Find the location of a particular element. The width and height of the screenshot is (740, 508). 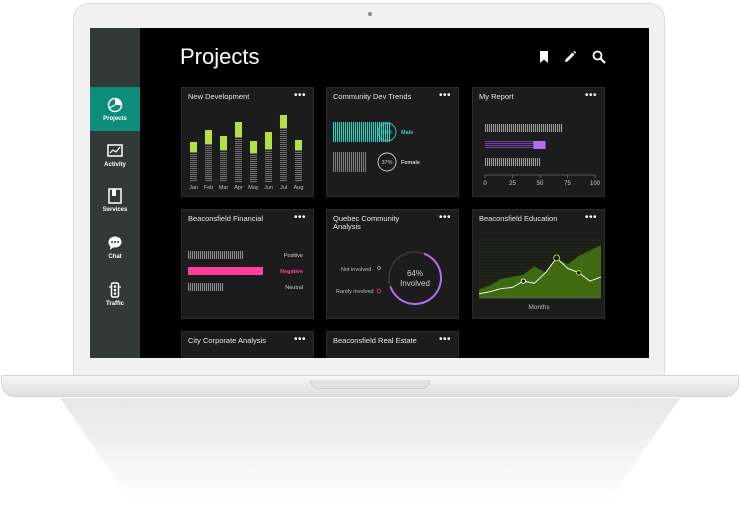

x-tick-label: Jan is located at coordinates (193, 188).